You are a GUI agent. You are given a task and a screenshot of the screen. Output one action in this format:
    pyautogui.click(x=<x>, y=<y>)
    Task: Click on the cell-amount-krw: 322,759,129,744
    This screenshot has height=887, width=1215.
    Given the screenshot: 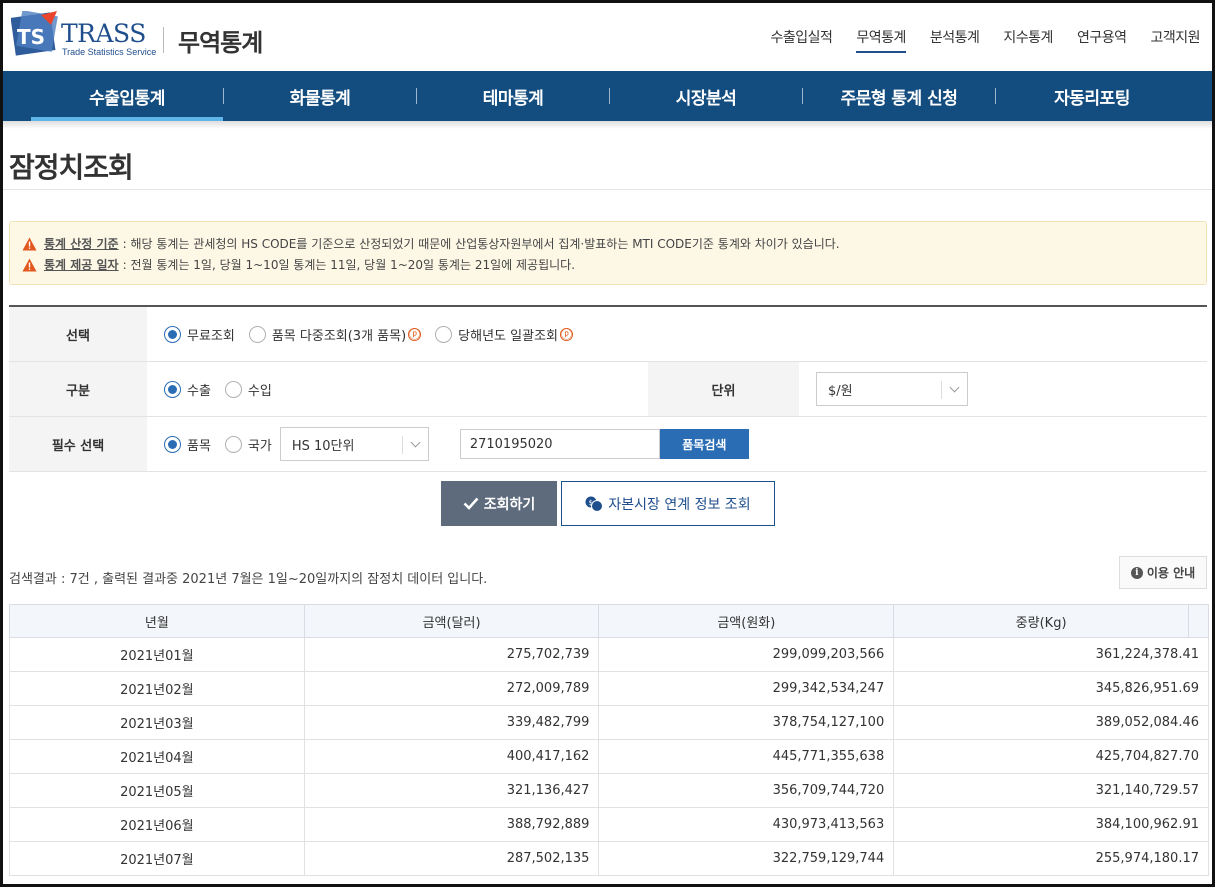 What is the action you would take?
    pyautogui.click(x=746, y=858)
    